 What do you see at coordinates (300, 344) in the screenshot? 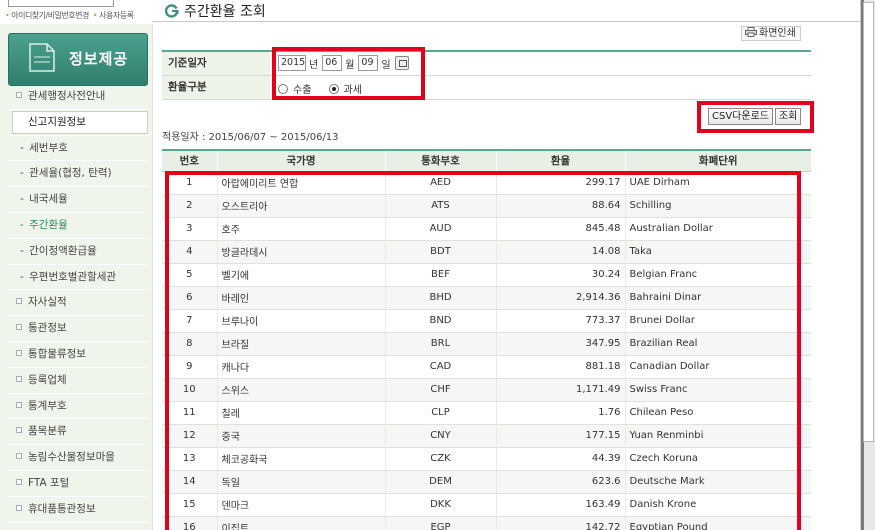
I see `cell-country: 브라질` at bounding box center [300, 344].